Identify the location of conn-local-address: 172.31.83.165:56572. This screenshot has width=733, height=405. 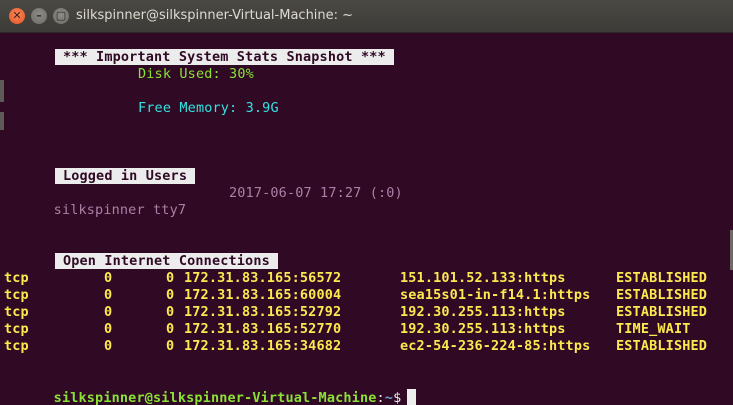
(263, 278).